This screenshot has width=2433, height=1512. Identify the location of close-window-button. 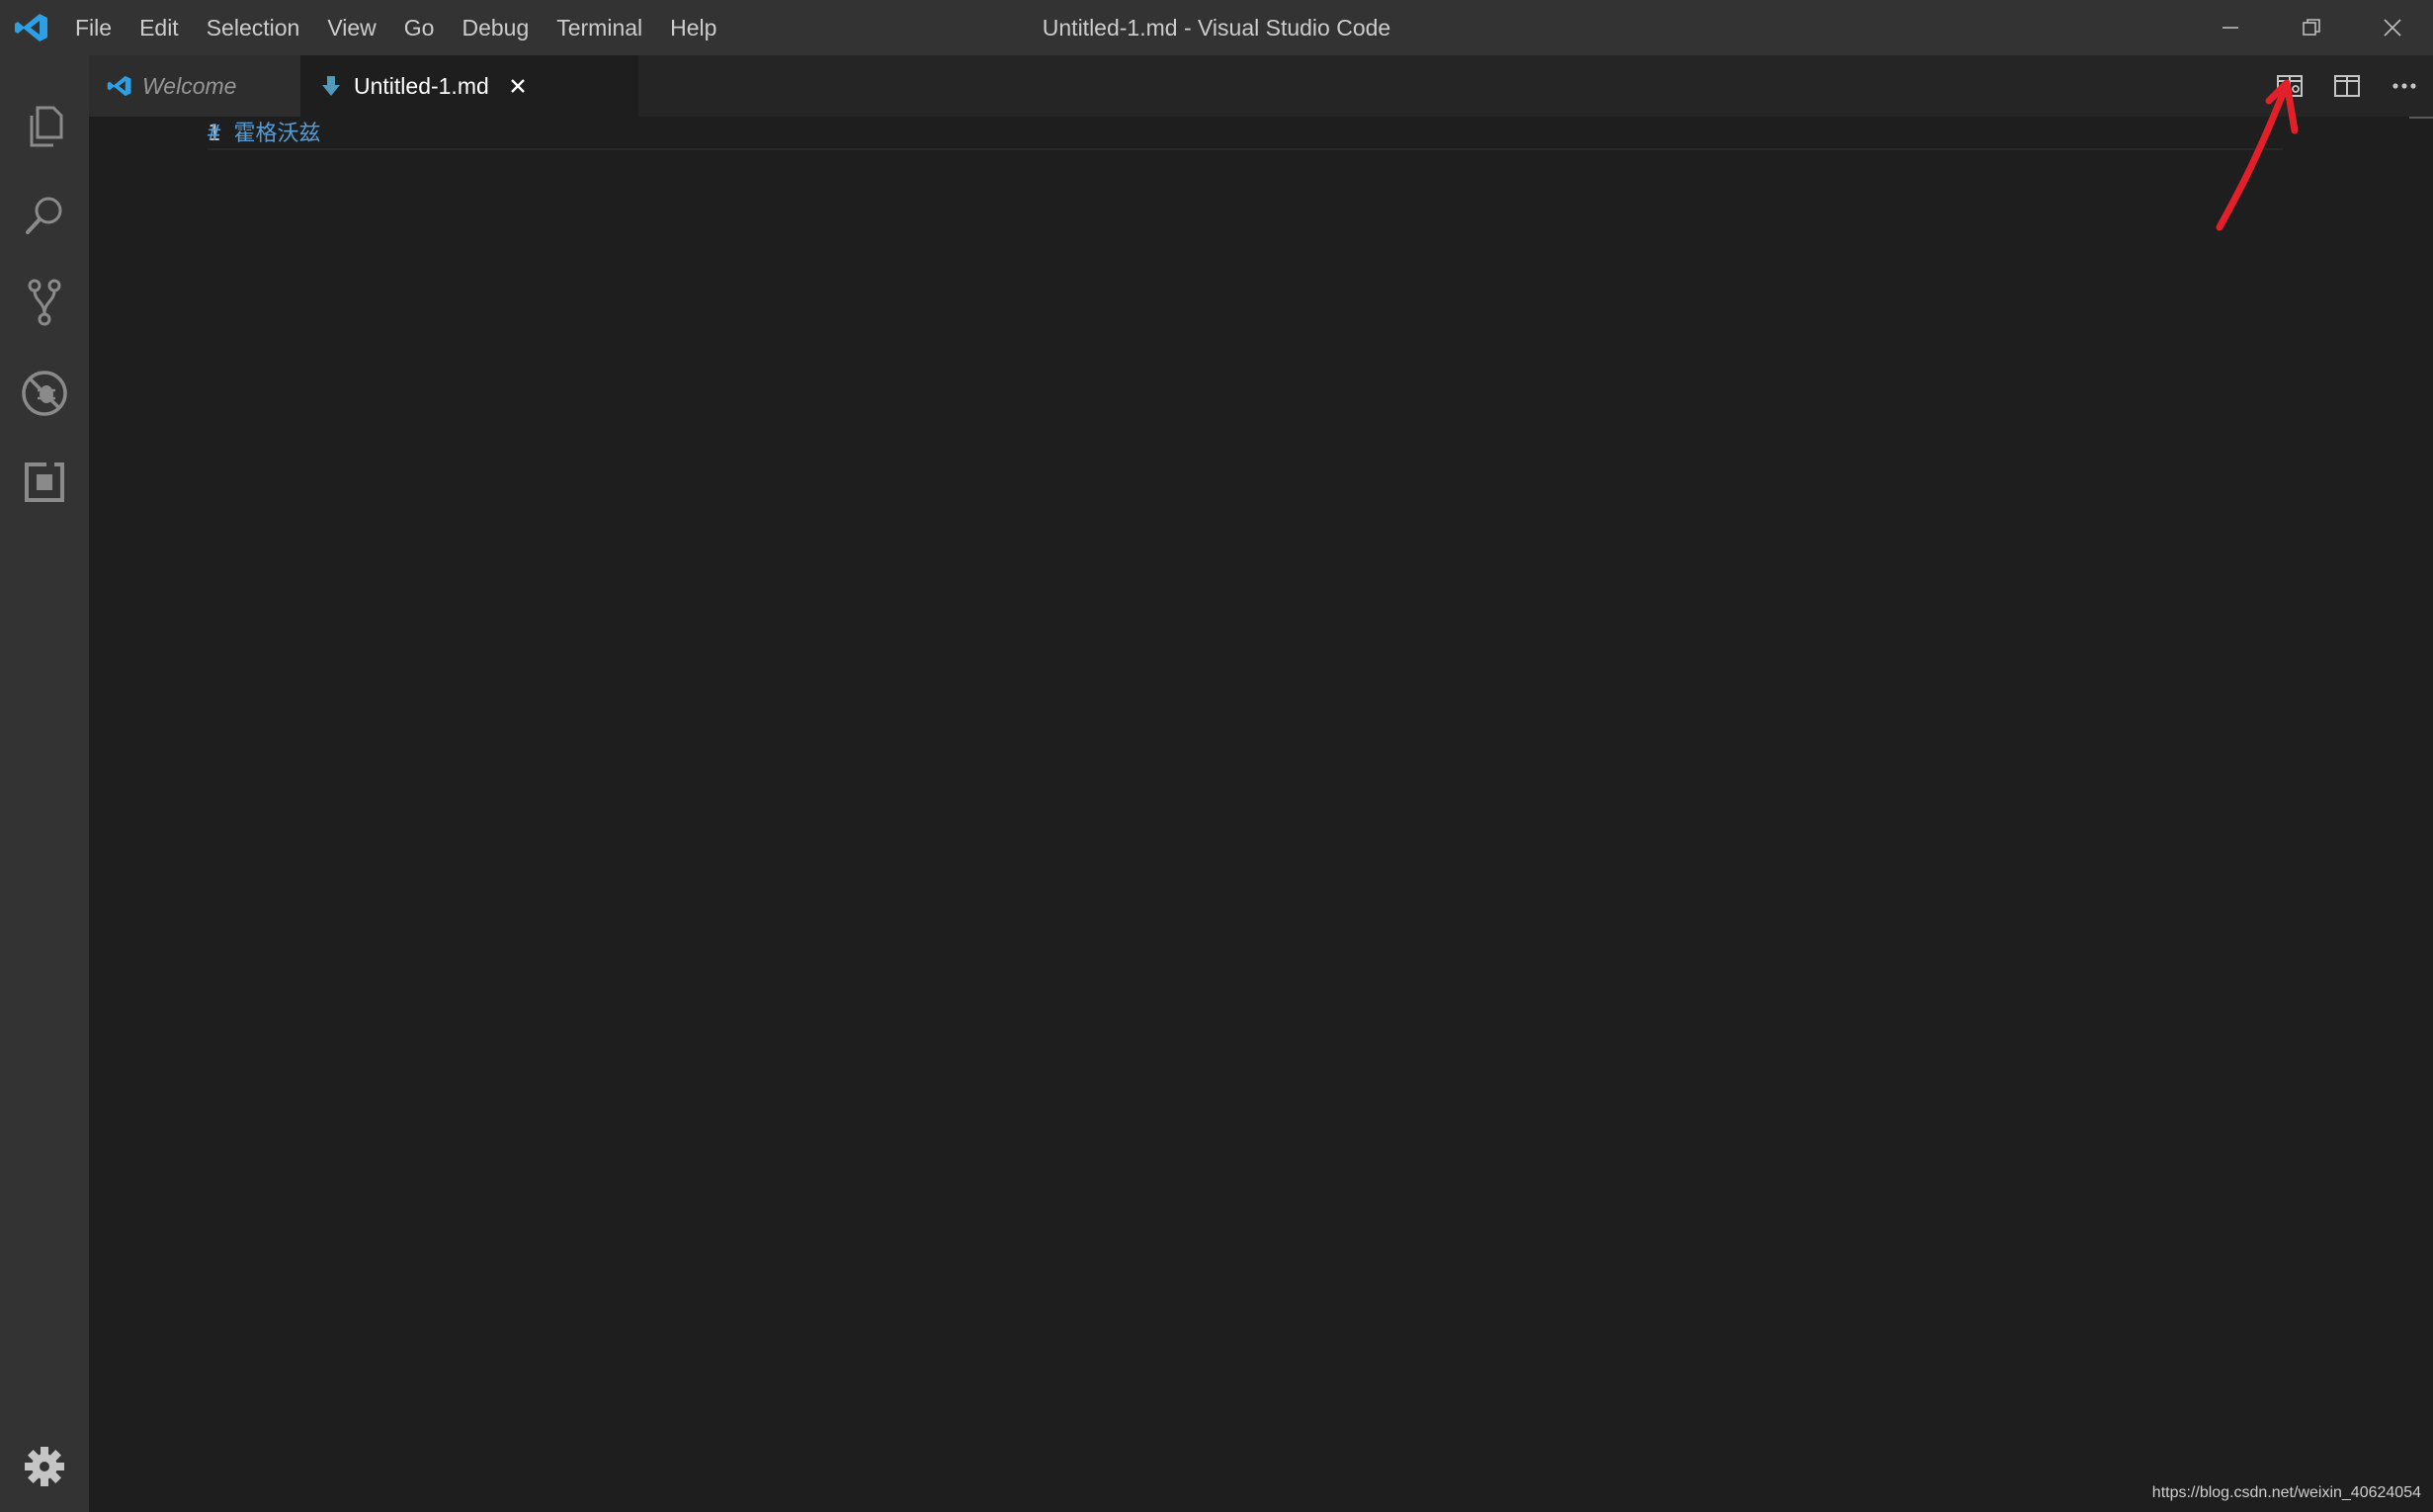
(2392, 27).